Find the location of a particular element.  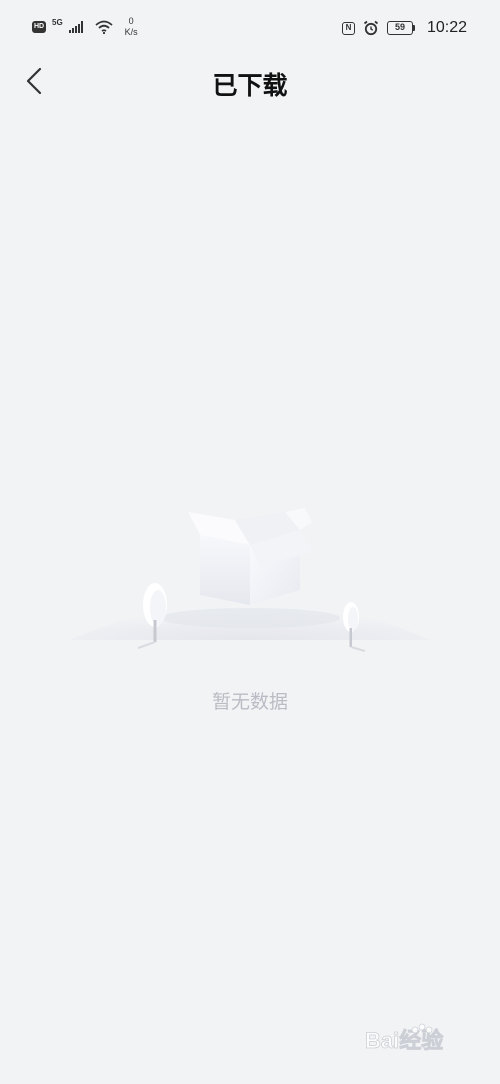

empty-box-illustration is located at coordinates (250, 580).